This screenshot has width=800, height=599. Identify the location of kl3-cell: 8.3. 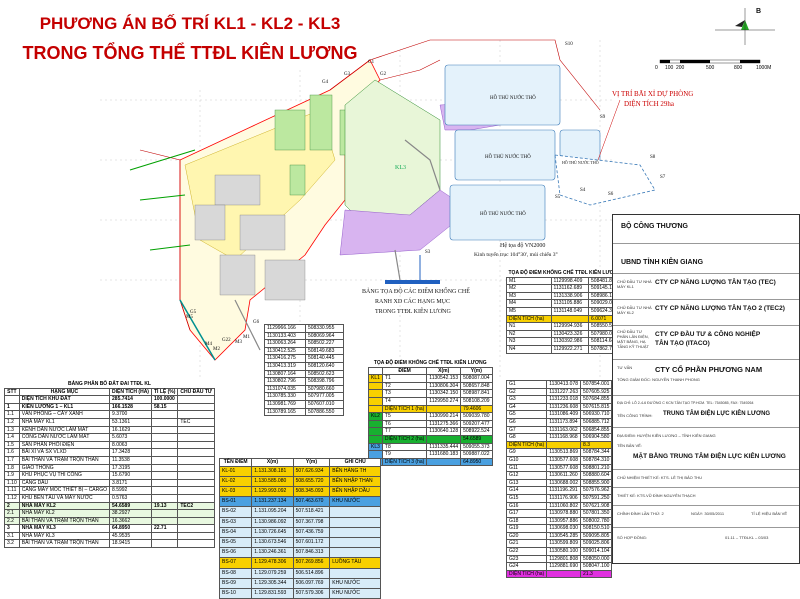
(596, 445).